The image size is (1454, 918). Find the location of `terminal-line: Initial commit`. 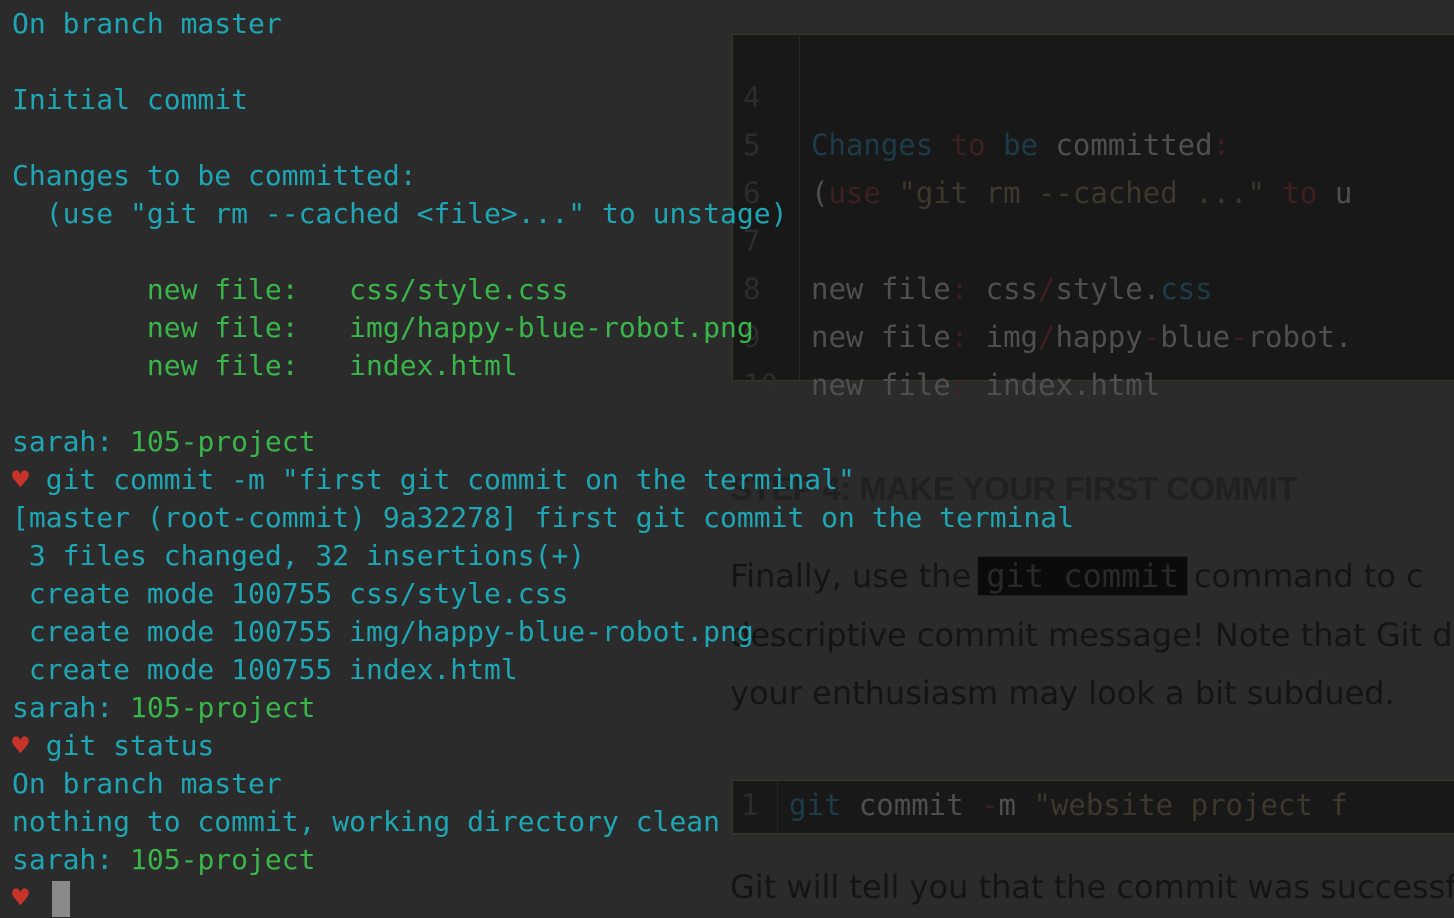

terminal-line: Initial commit is located at coordinates (130, 100).